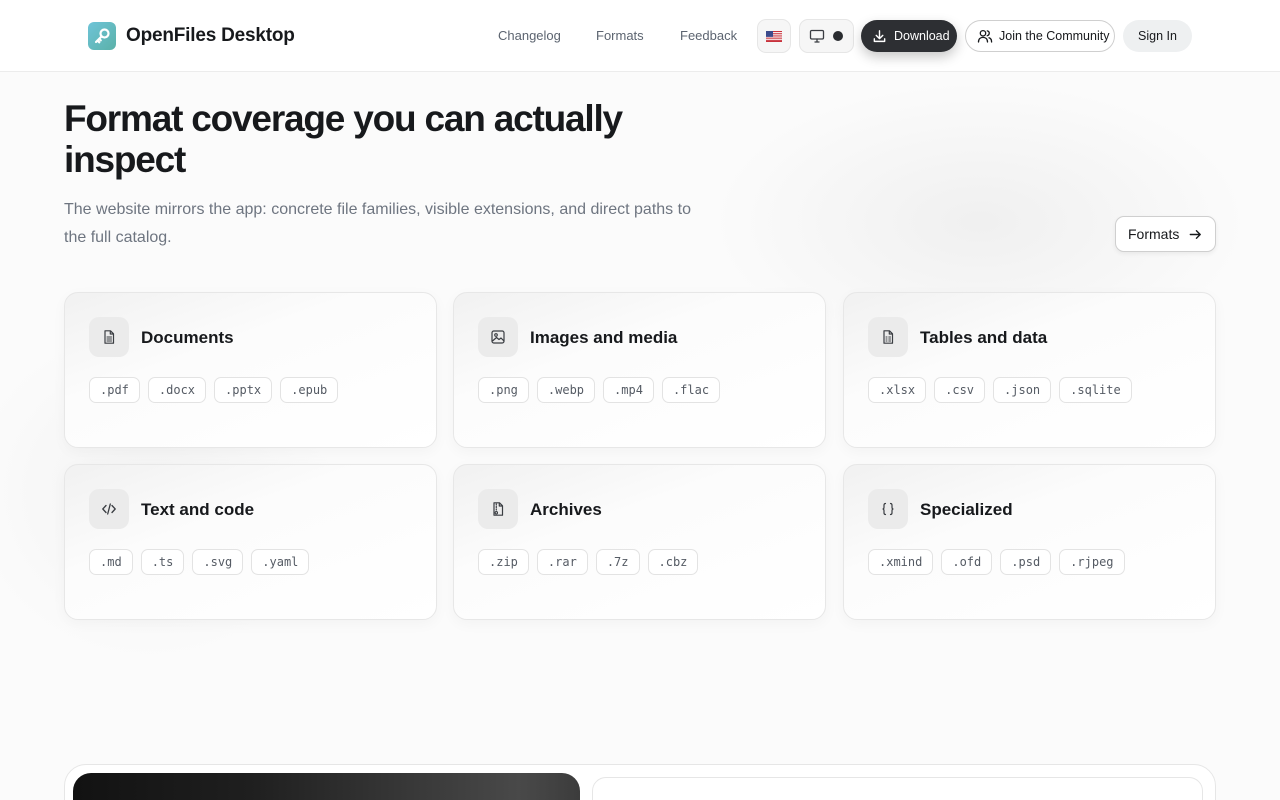  I want to click on nav-link-feedback: Feedback, so click(708, 35).